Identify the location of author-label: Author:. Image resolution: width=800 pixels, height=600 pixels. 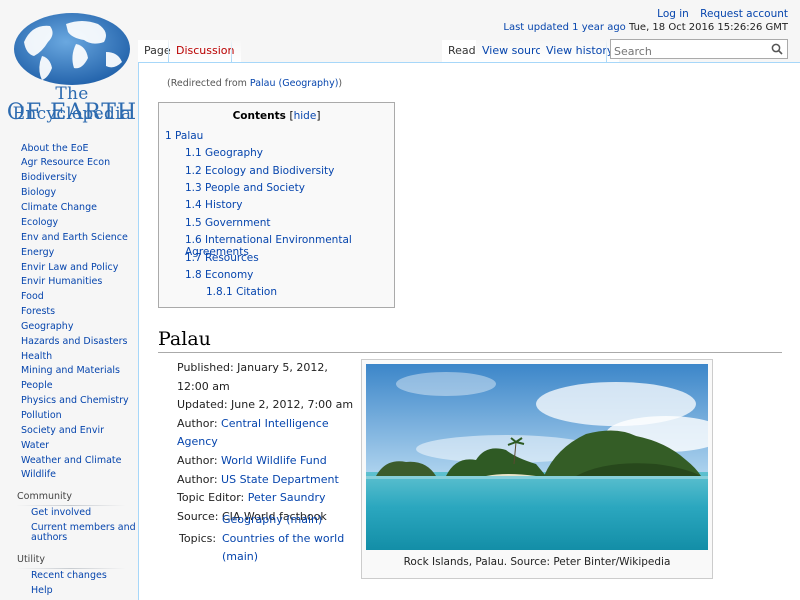
(199, 479).